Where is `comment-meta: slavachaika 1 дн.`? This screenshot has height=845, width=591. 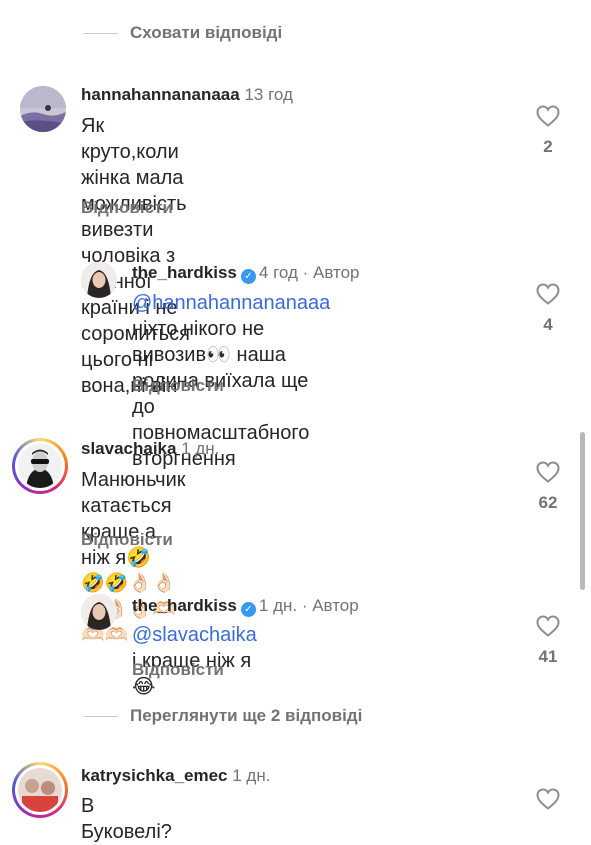 comment-meta: slavachaika 1 дн. is located at coordinates (150, 449).